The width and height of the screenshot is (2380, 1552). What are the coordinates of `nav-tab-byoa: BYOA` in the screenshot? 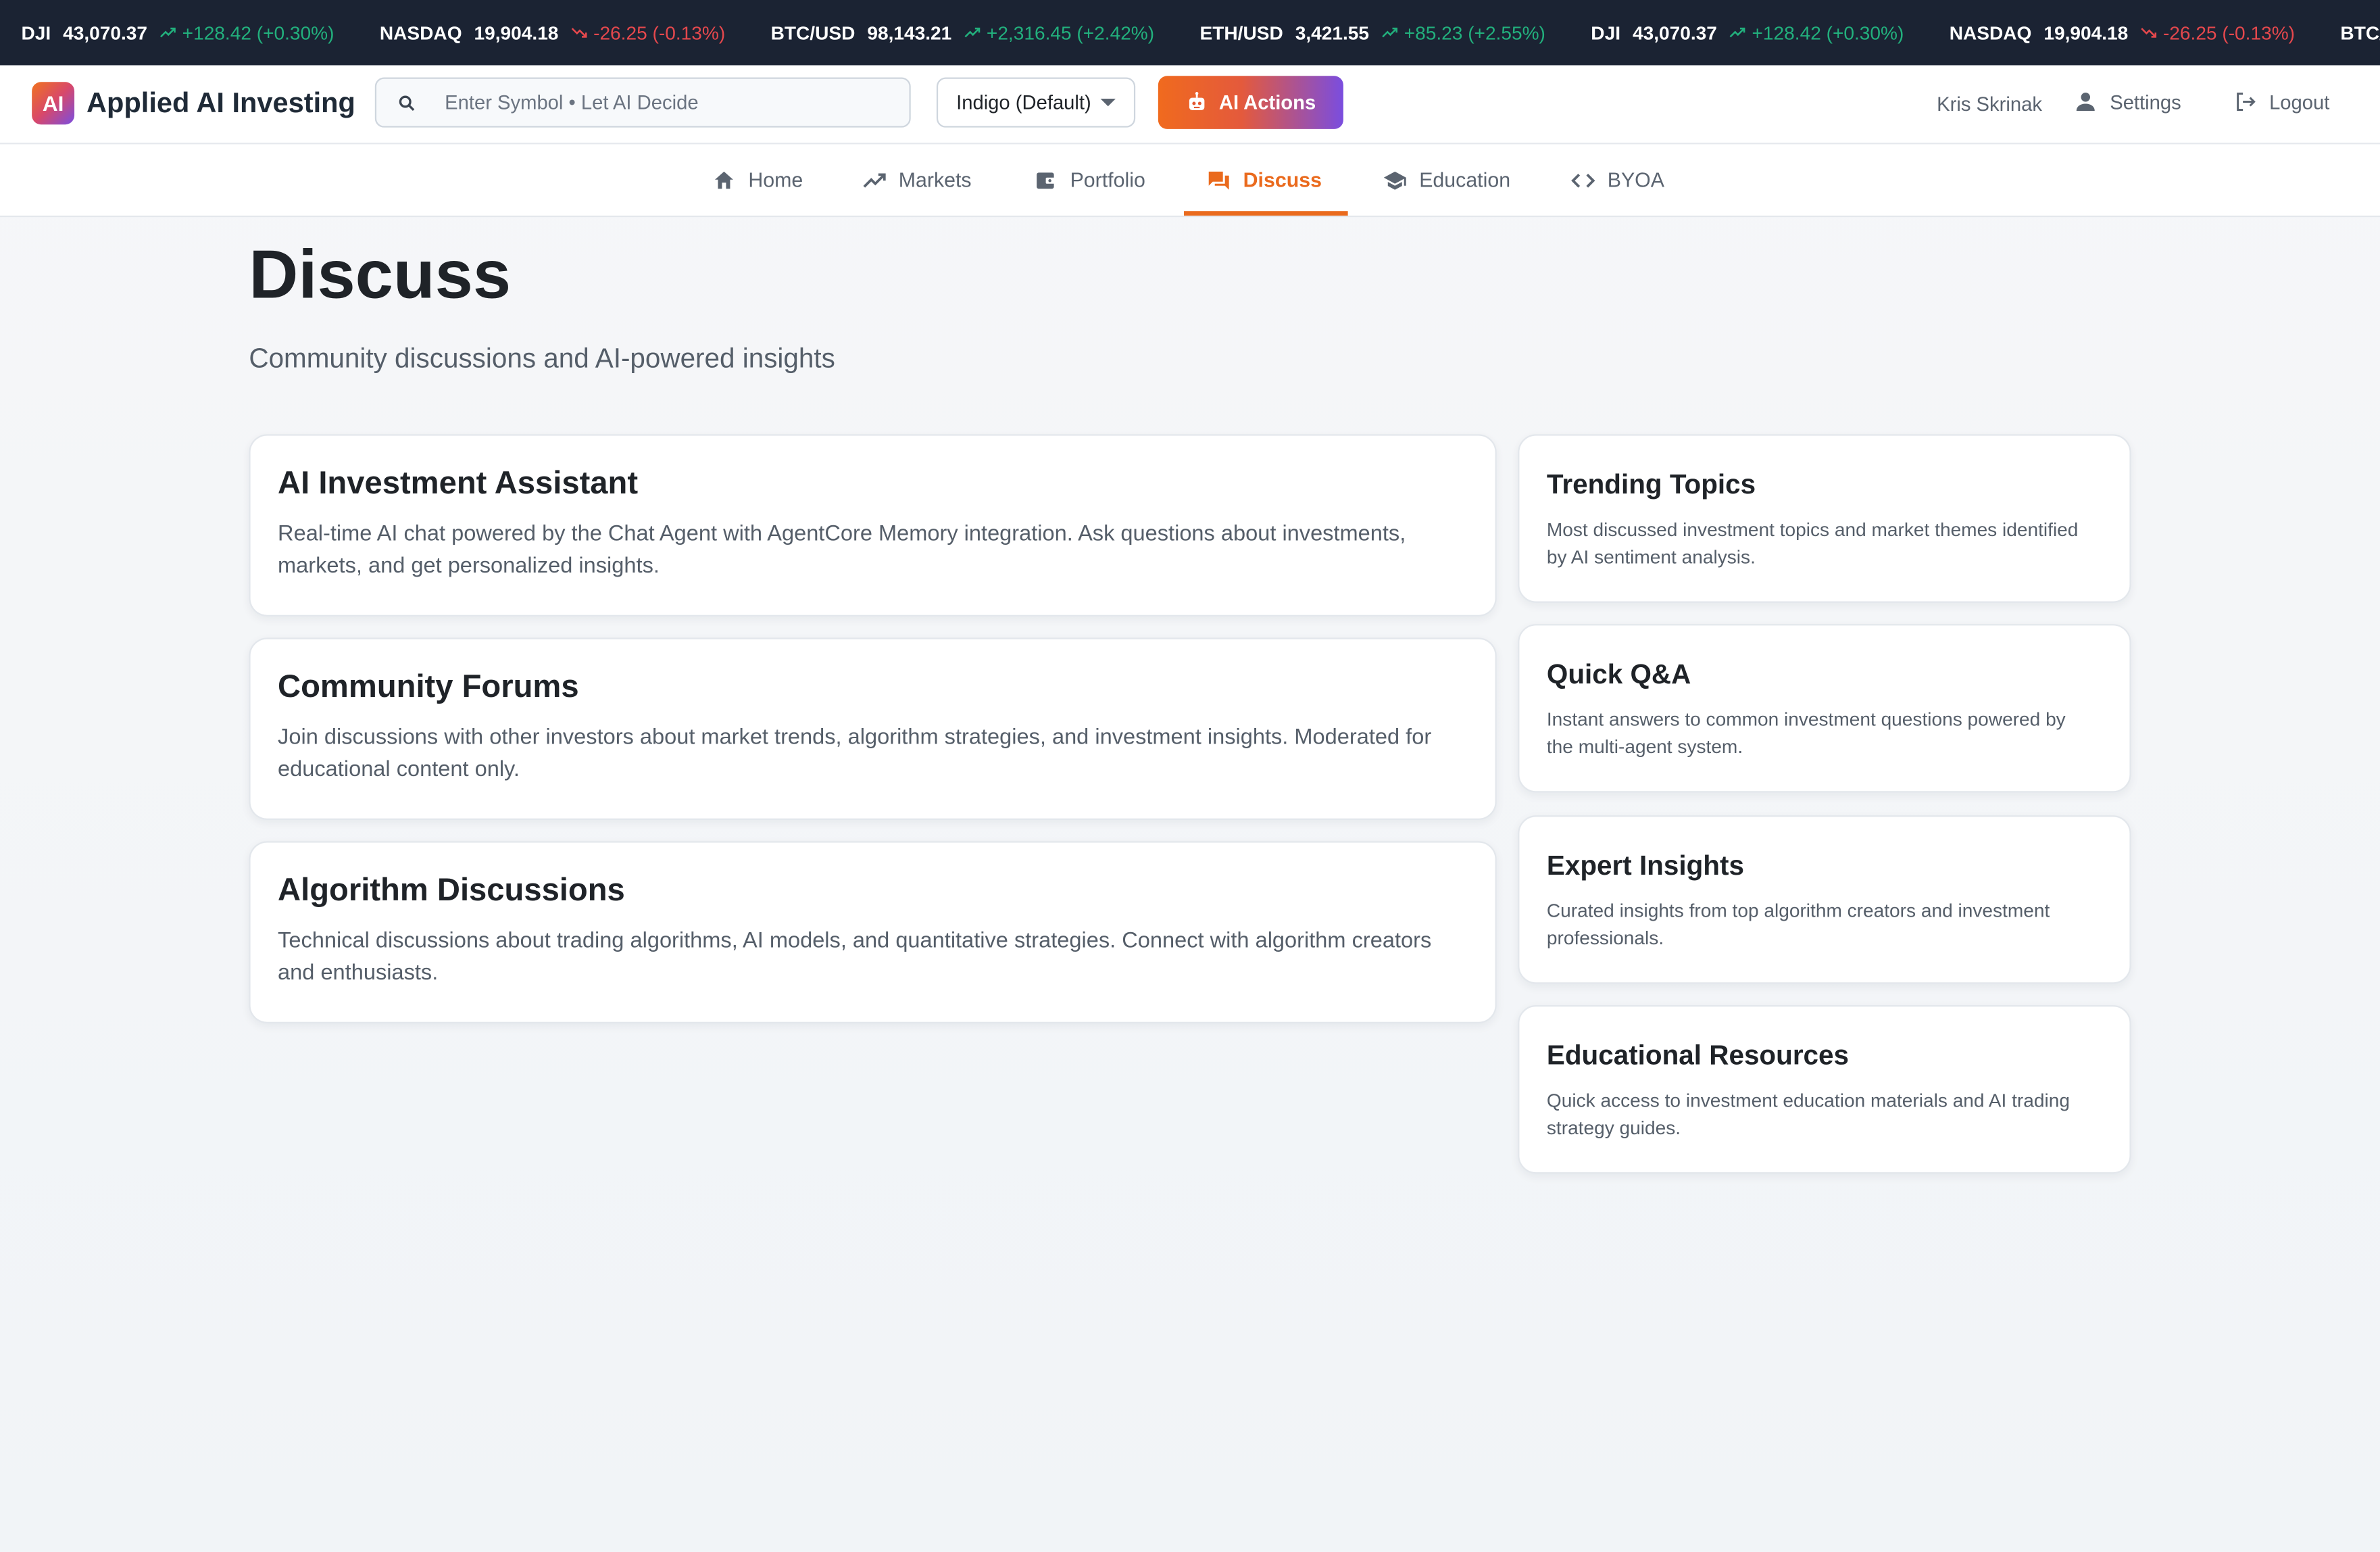 It's located at (1617, 180).